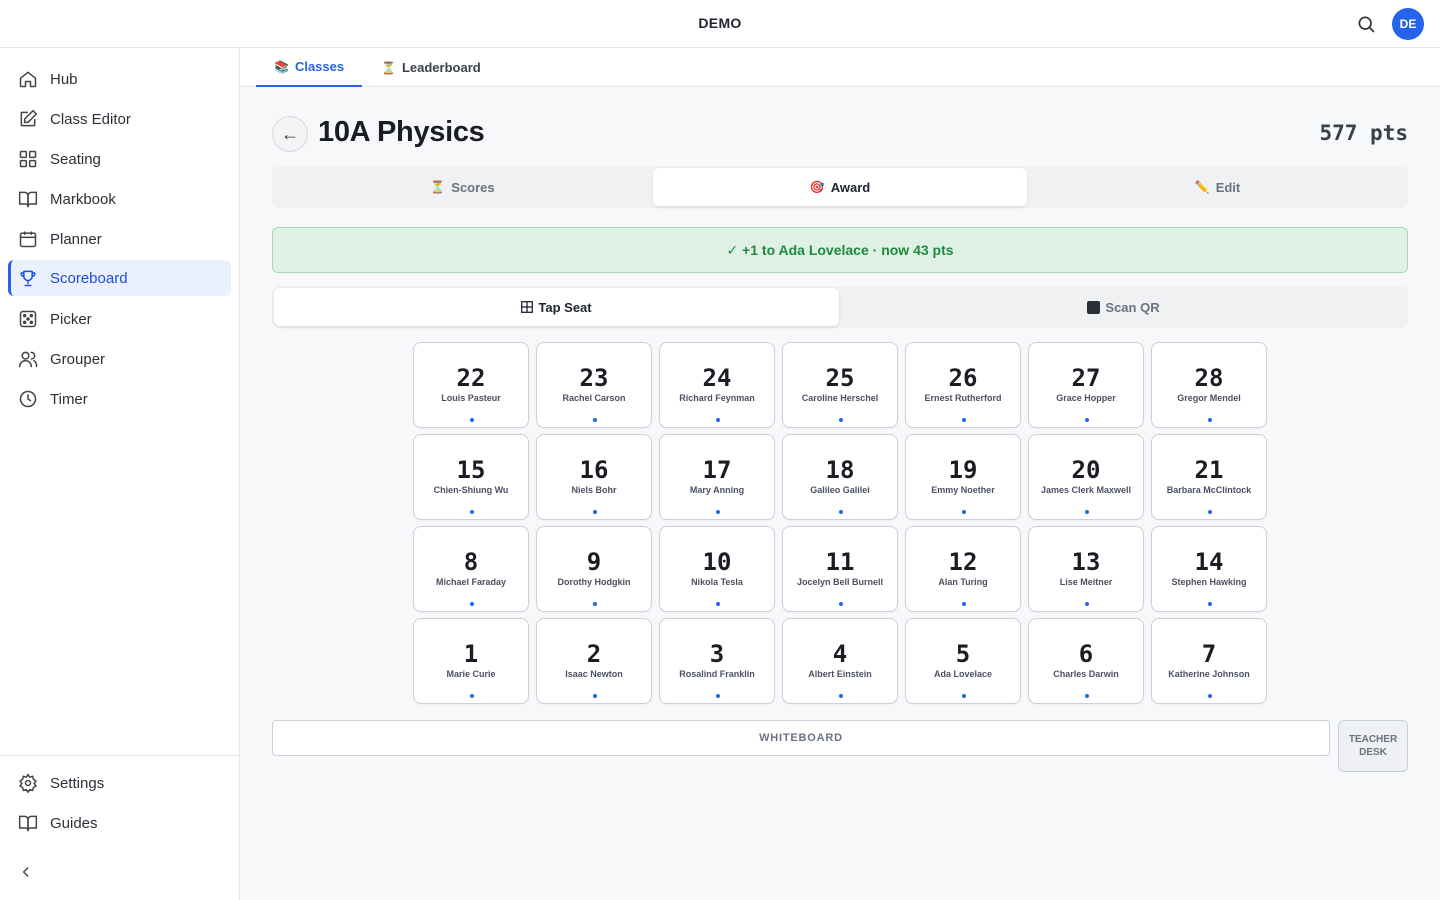 This screenshot has width=1440, height=900. Describe the element at coordinates (717, 385) in the screenshot. I see `seat-card: 24 Richard Feynman` at that location.